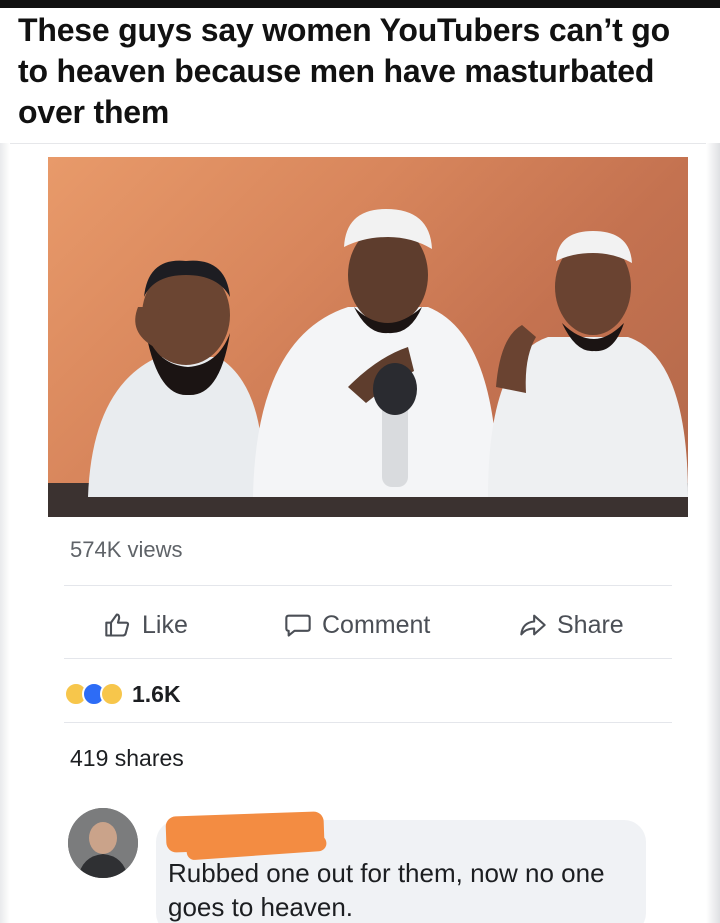 The width and height of the screenshot is (720, 923). I want to click on view-count: 574K views, so click(126, 549).